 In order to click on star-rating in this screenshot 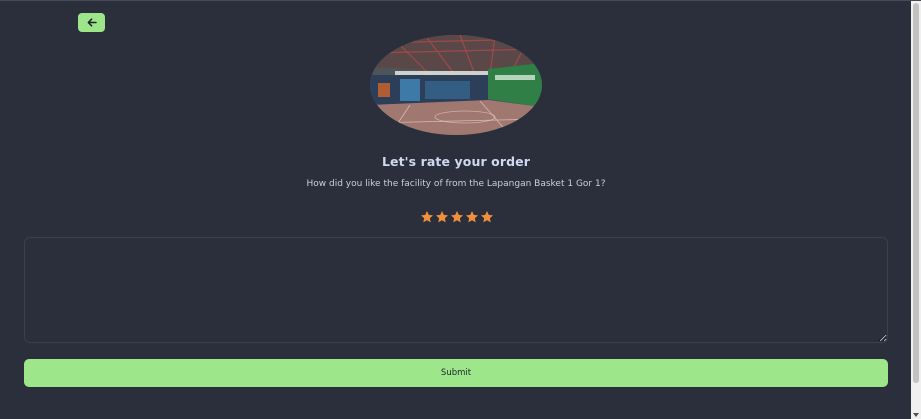, I will do `click(457, 217)`.